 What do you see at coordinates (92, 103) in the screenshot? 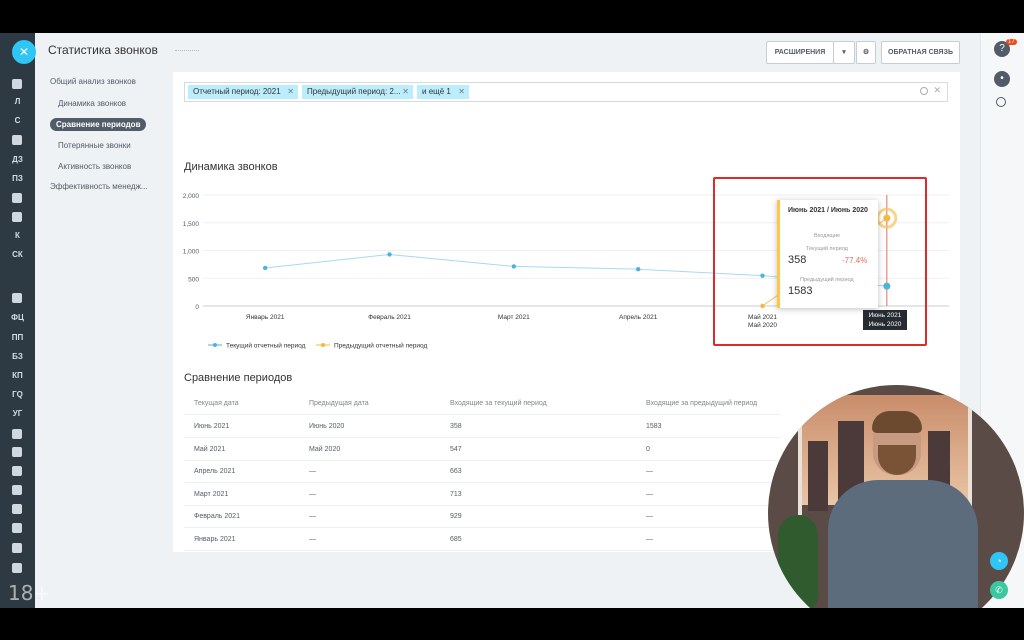
I see `menu-item-dynamics: Динамика звонков` at bounding box center [92, 103].